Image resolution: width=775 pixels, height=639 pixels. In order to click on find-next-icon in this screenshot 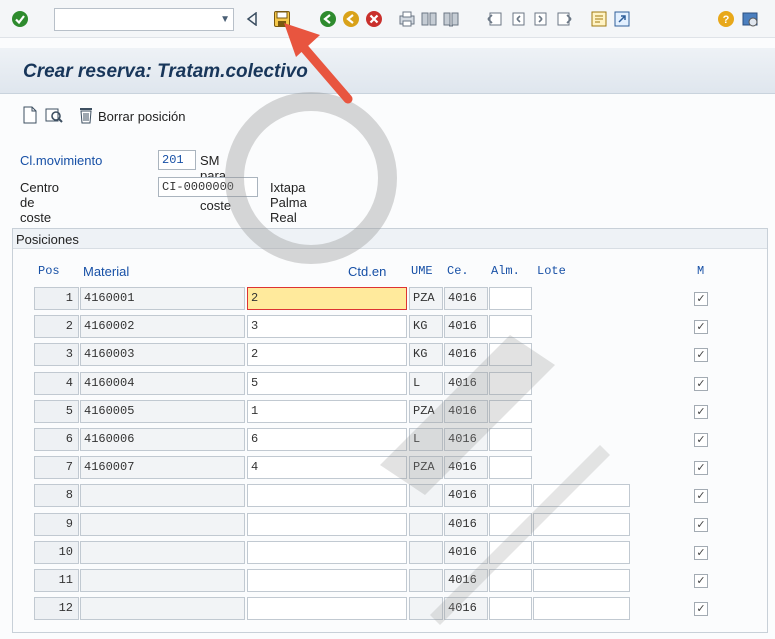, I will do `click(451, 19)`.